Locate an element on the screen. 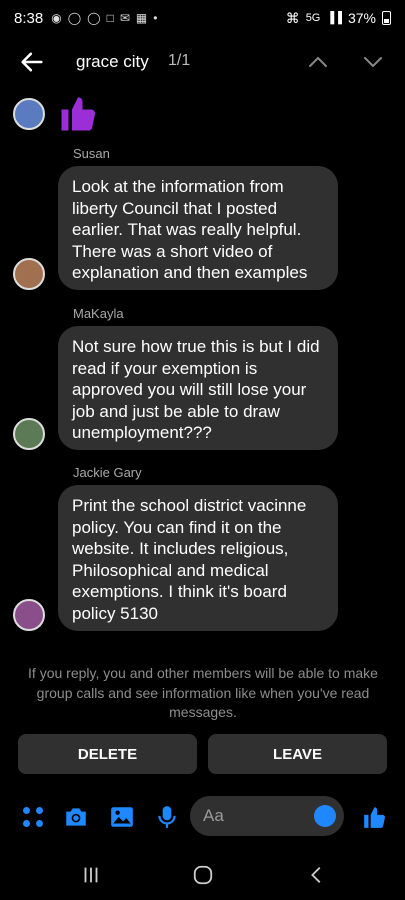  chevron-down-icon is located at coordinates (373, 62).